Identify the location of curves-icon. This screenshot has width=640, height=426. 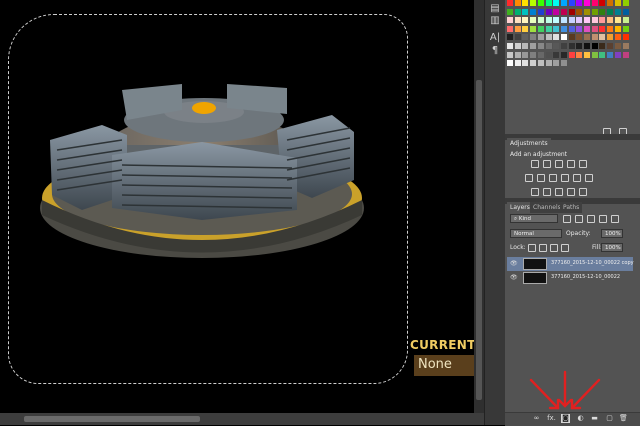
(559, 164).